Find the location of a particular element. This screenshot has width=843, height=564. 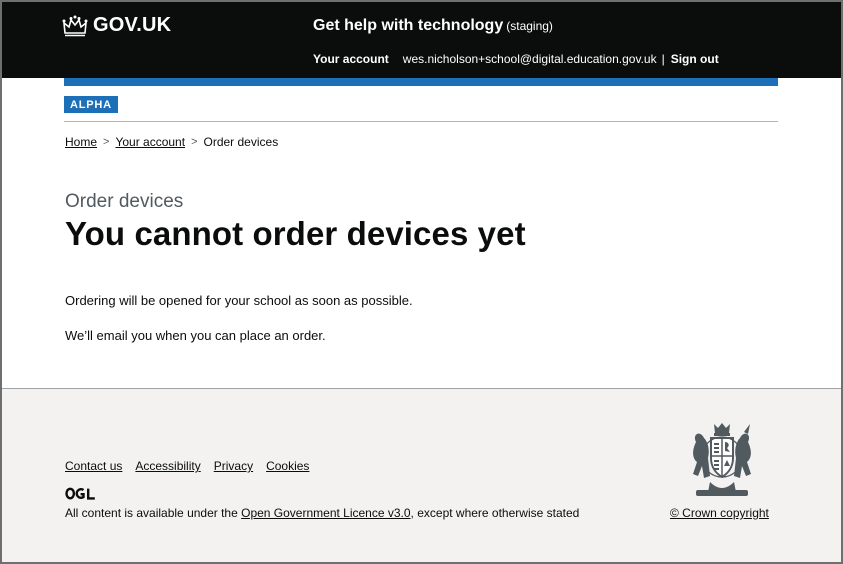

govuk-logo-link: GOV.UK is located at coordinates (116, 25).